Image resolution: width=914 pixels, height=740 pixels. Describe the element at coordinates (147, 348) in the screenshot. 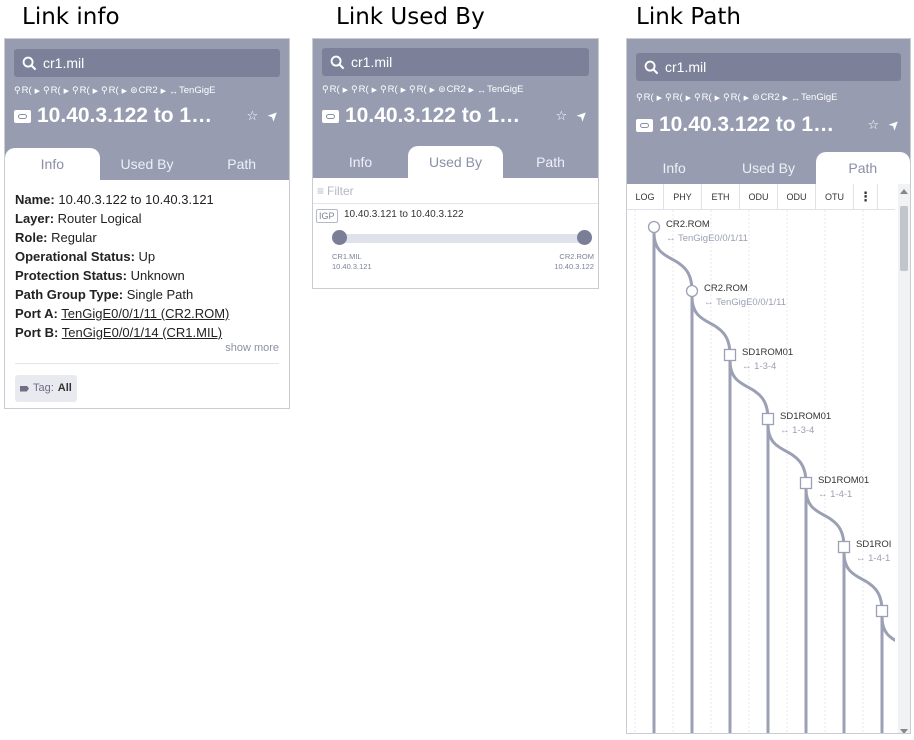

I see `show-more-link: show more` at that location.